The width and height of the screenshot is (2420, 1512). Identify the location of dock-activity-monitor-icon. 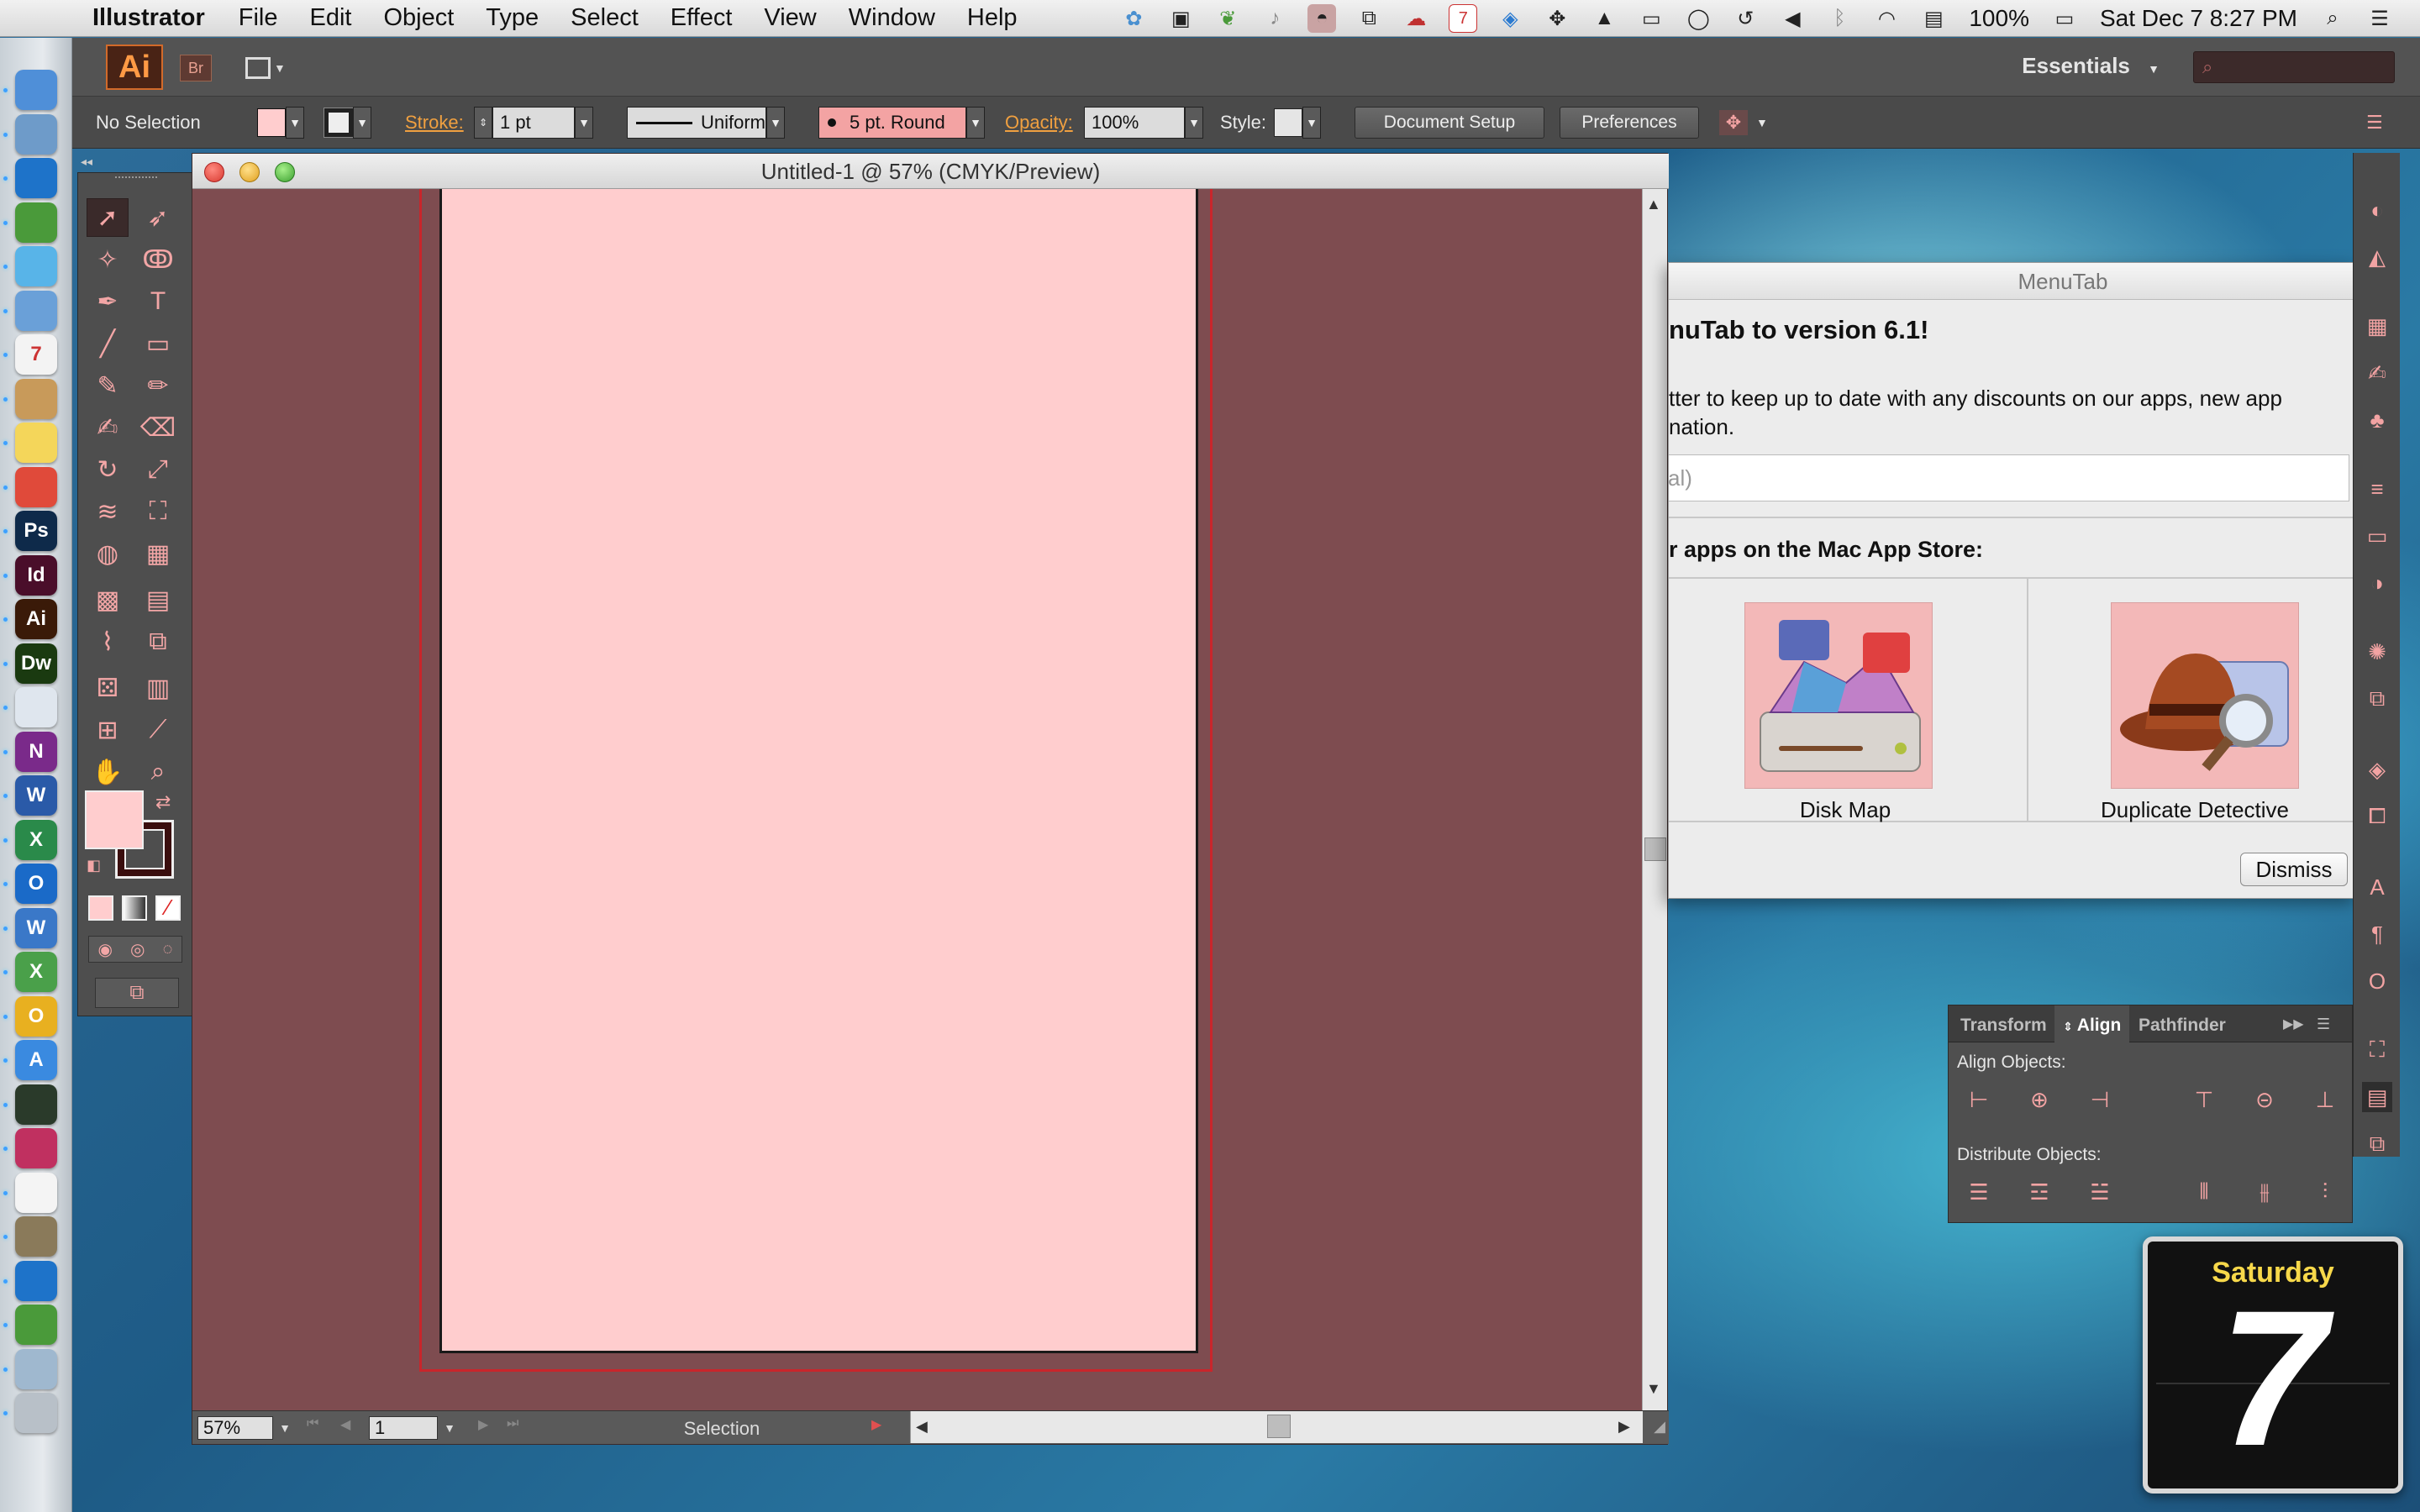
(36, 1104).